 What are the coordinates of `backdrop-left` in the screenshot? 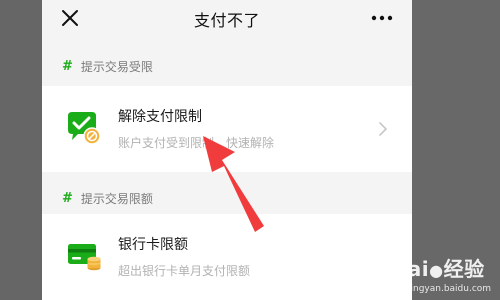 It's located at (21, 150).